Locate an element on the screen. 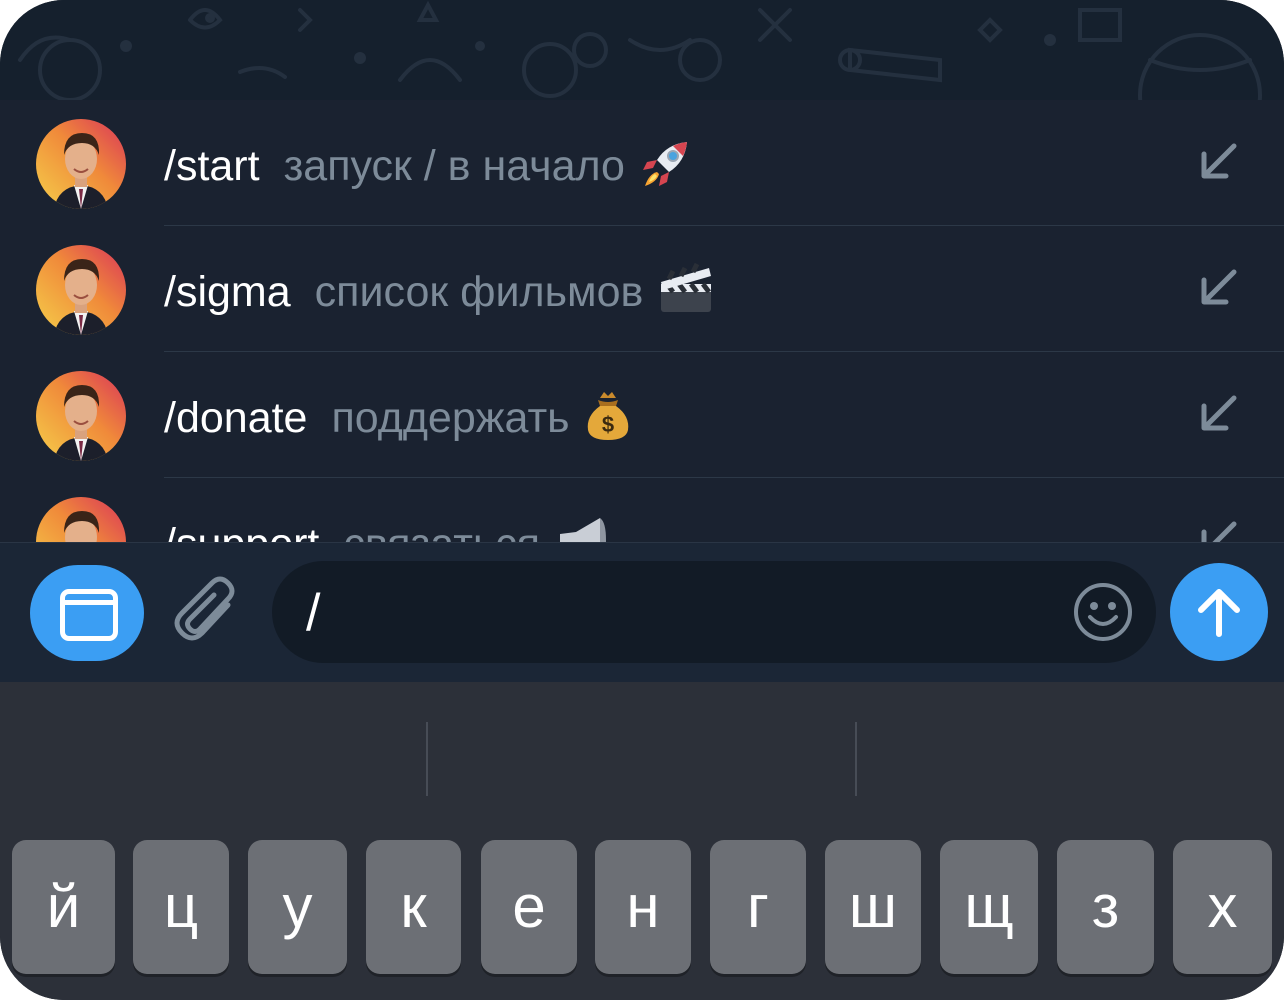  key-sh: ш is located at coordinates (873, 907).